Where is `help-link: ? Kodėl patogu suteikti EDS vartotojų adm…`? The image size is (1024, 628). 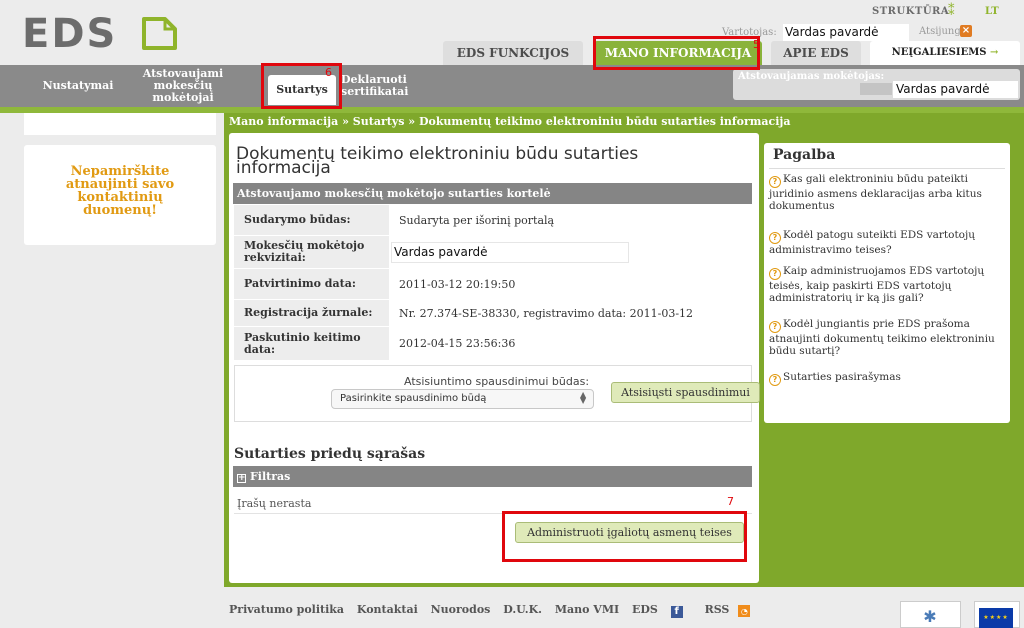
help-link: ? Kodėl patogu suteikti EDS vartotojų adm… is located at coordinates (889, 242).